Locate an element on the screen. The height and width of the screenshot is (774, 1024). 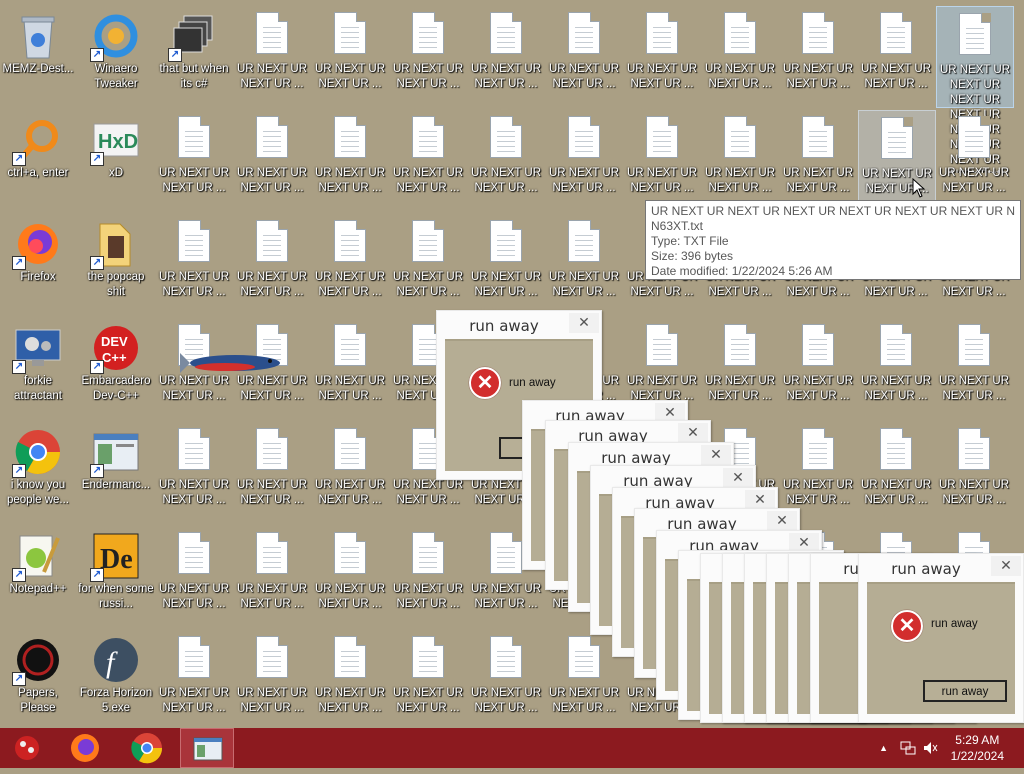
desktop-icon-that-but-csharp: ↗ that but when its c# is located at coordinates (194, 56).